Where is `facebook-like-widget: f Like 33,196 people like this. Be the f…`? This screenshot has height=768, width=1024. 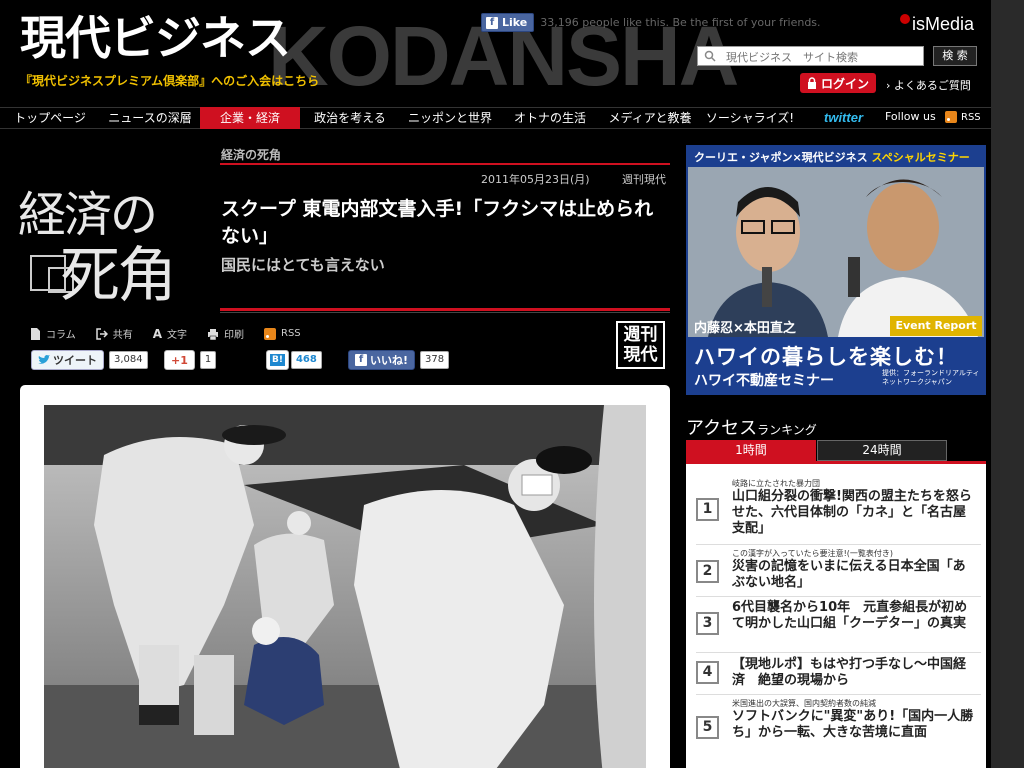 facebook-like-widget: f Like 33,196 people like this. Be the f… is located at coordinates (651, 22).